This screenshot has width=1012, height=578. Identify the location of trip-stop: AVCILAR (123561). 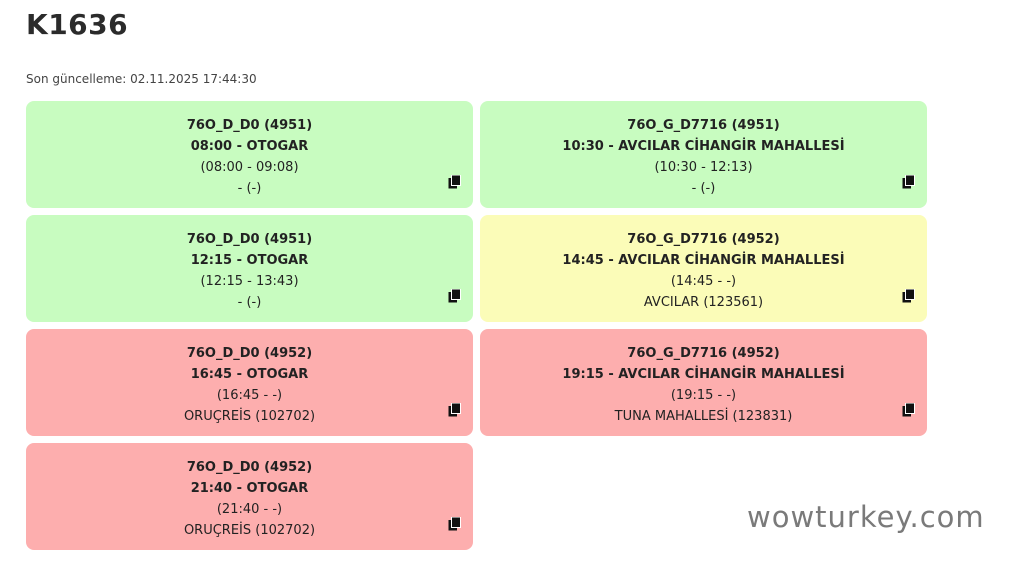
(703, 302).